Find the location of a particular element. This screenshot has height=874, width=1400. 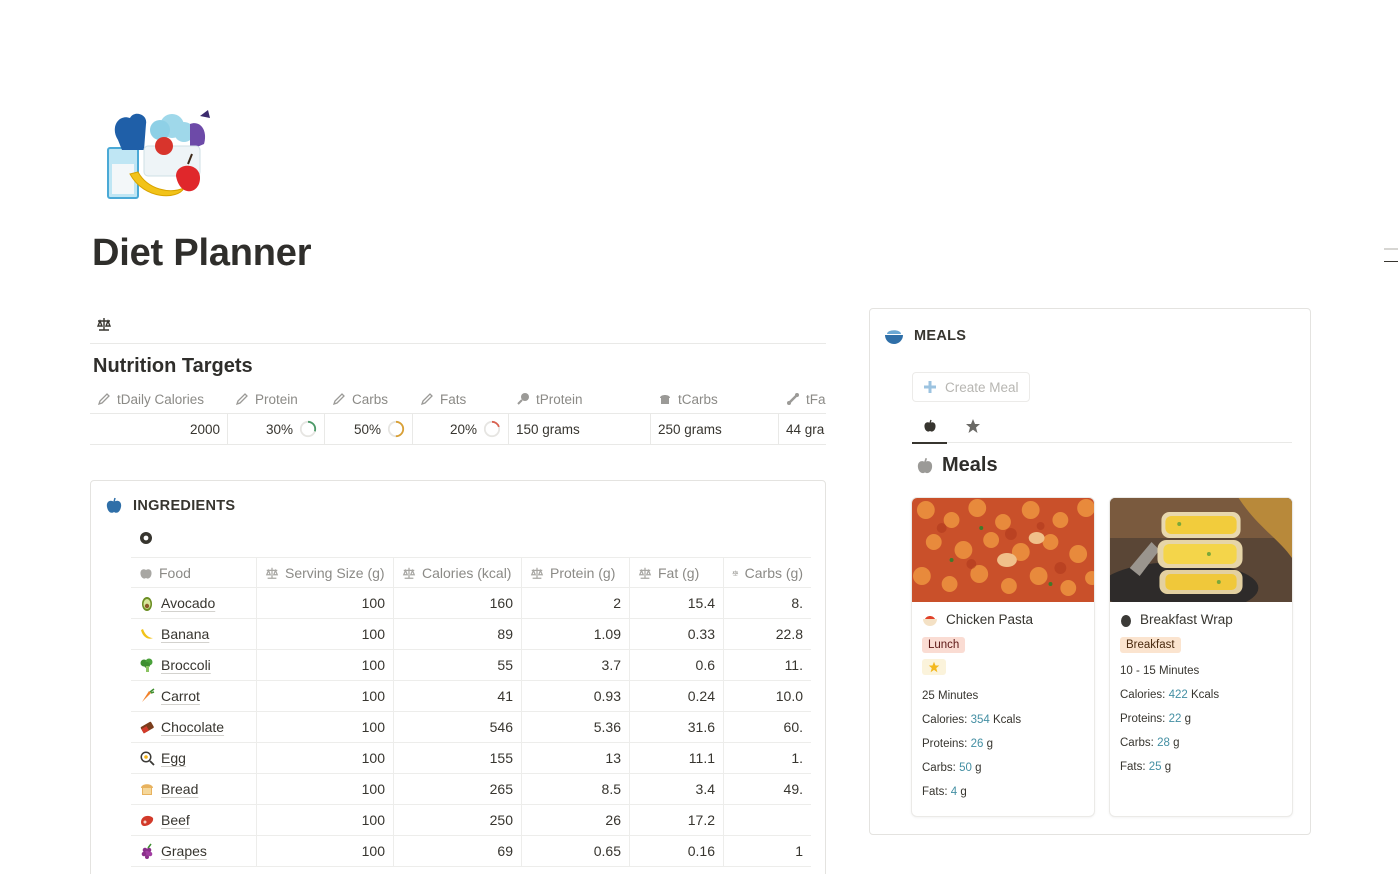

column-fat: Fat (g) is located at coordinates (677, 572).